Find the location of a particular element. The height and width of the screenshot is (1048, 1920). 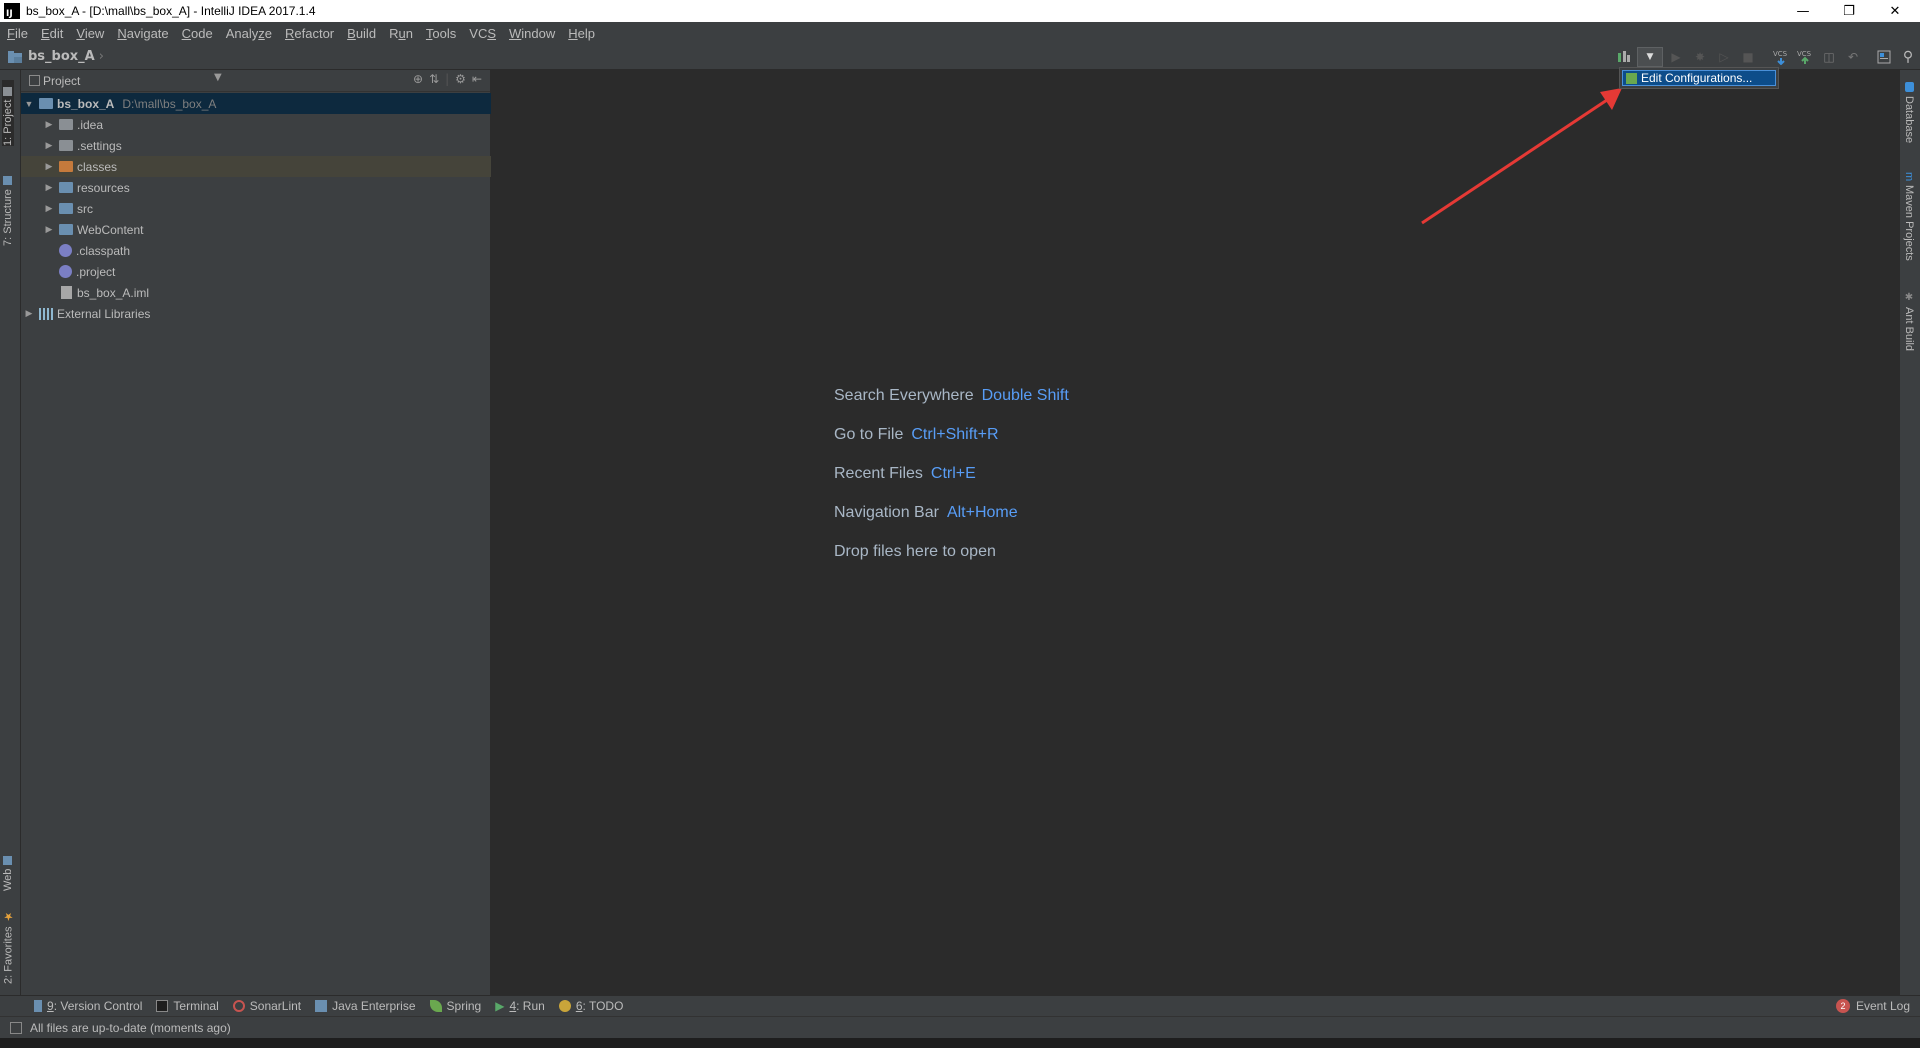

menu-analyze: Analyze is located at coordinates (248, 33).